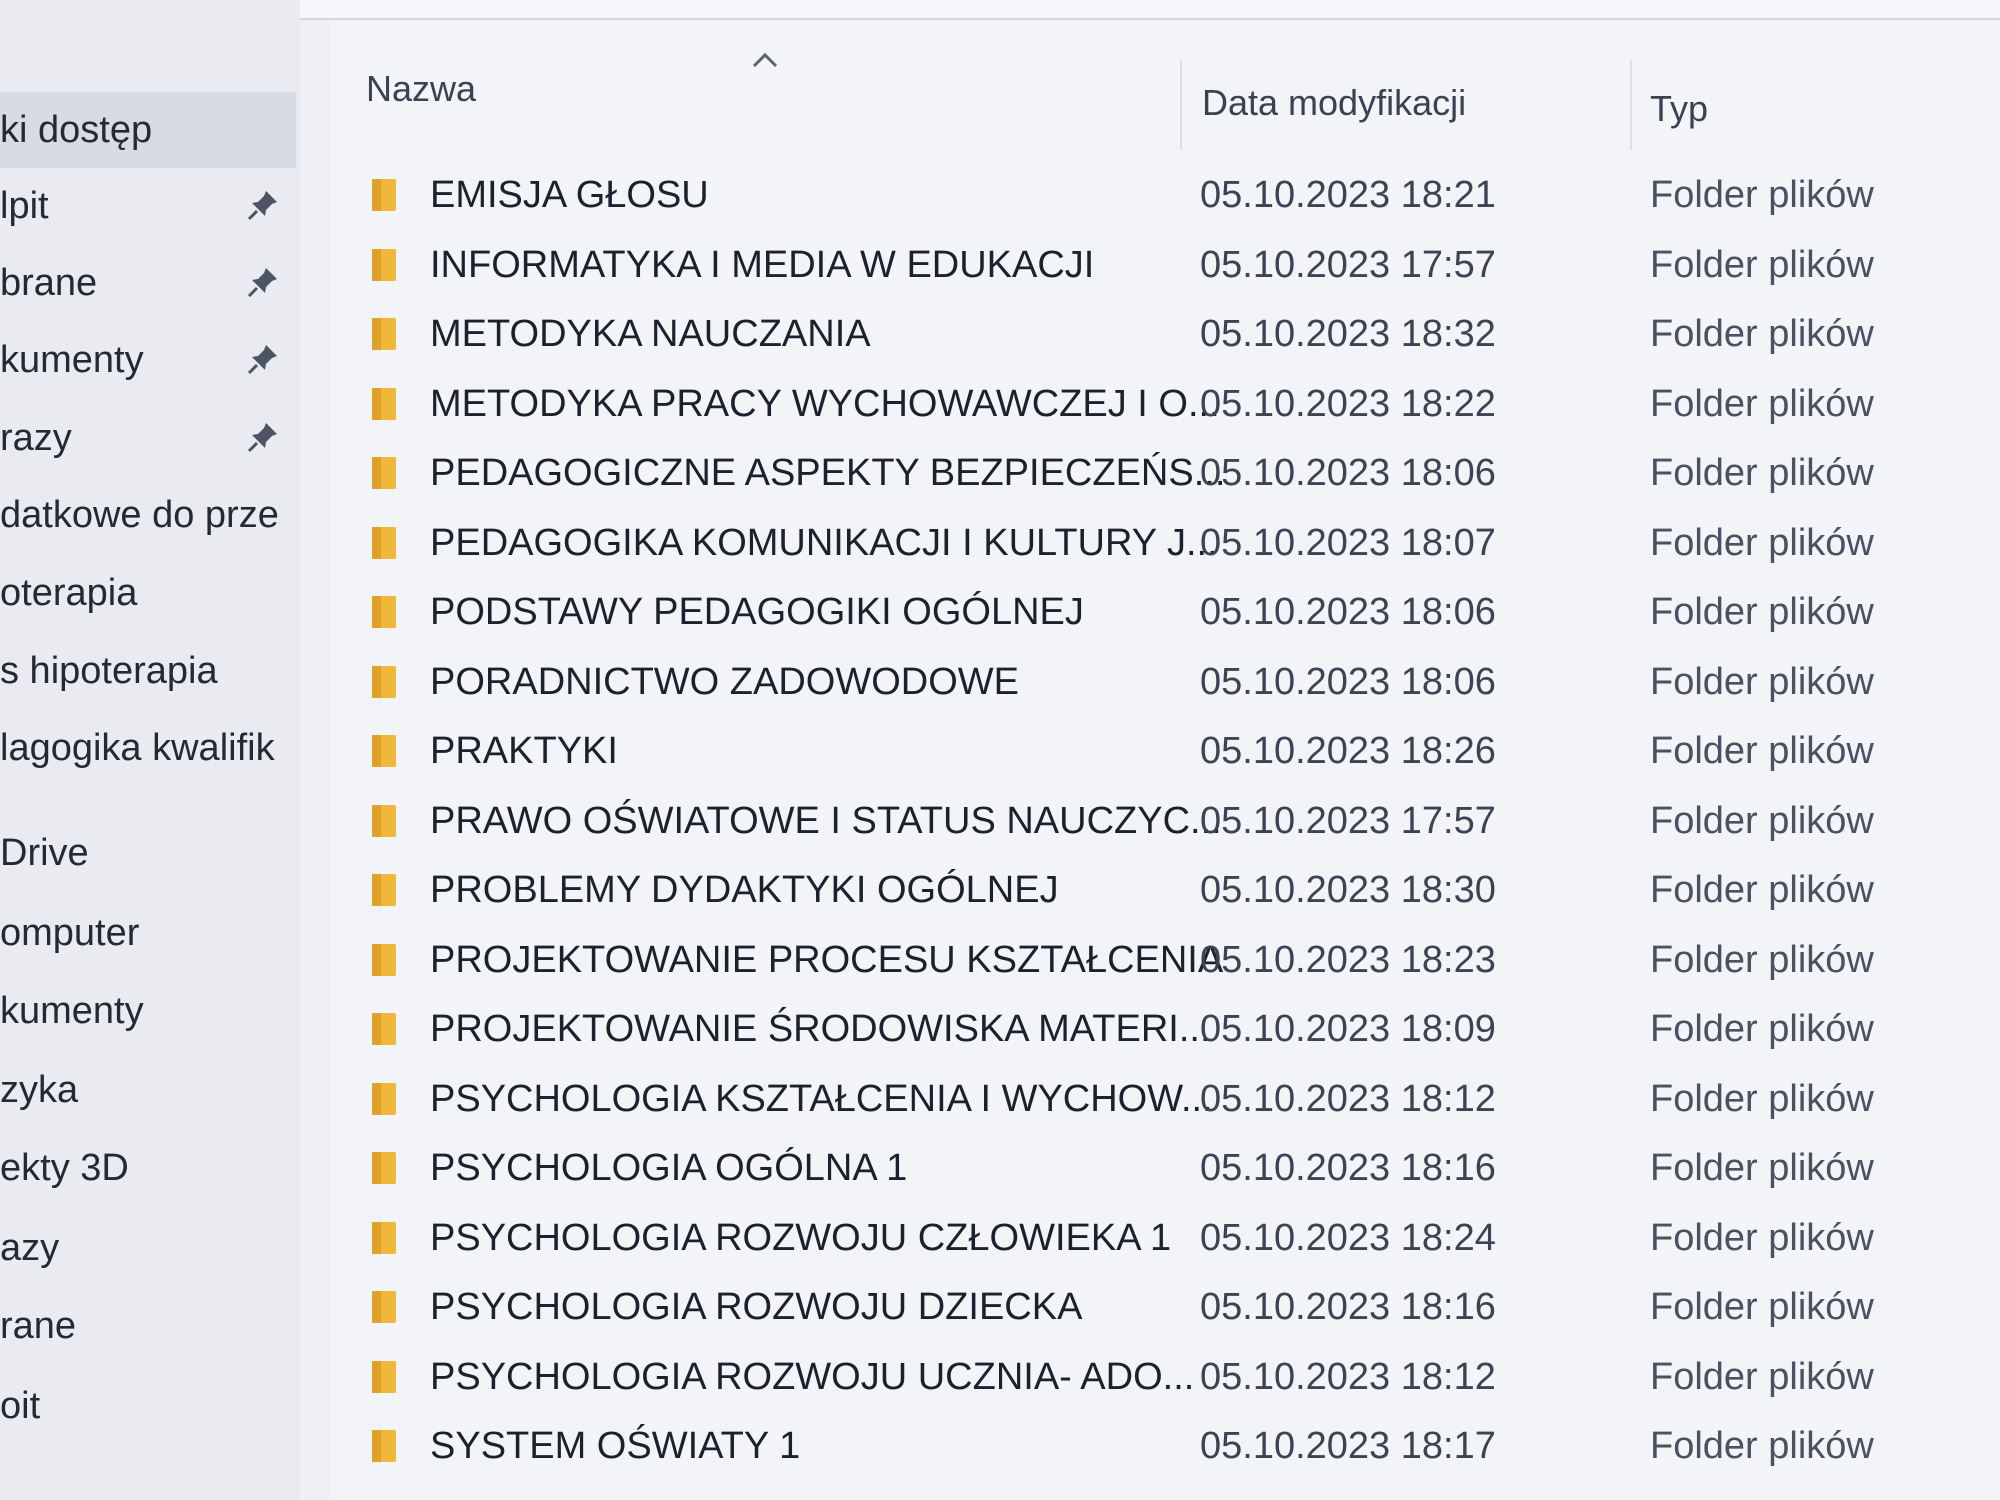  I want to click on sort-ascending-icon, so click(765, 60).